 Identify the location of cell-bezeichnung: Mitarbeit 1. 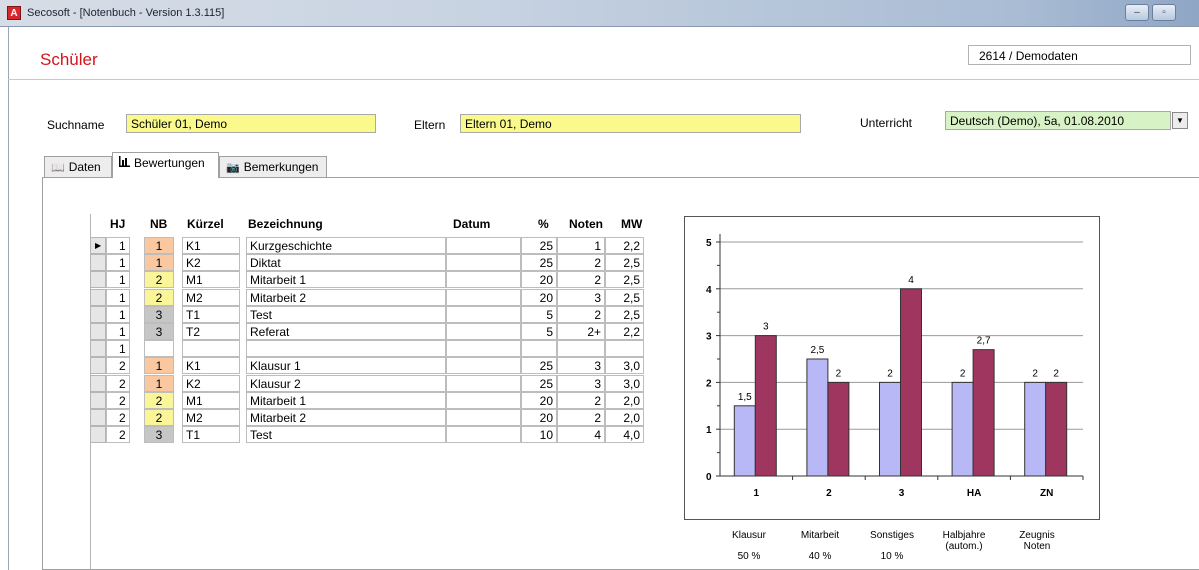
(346, 280).